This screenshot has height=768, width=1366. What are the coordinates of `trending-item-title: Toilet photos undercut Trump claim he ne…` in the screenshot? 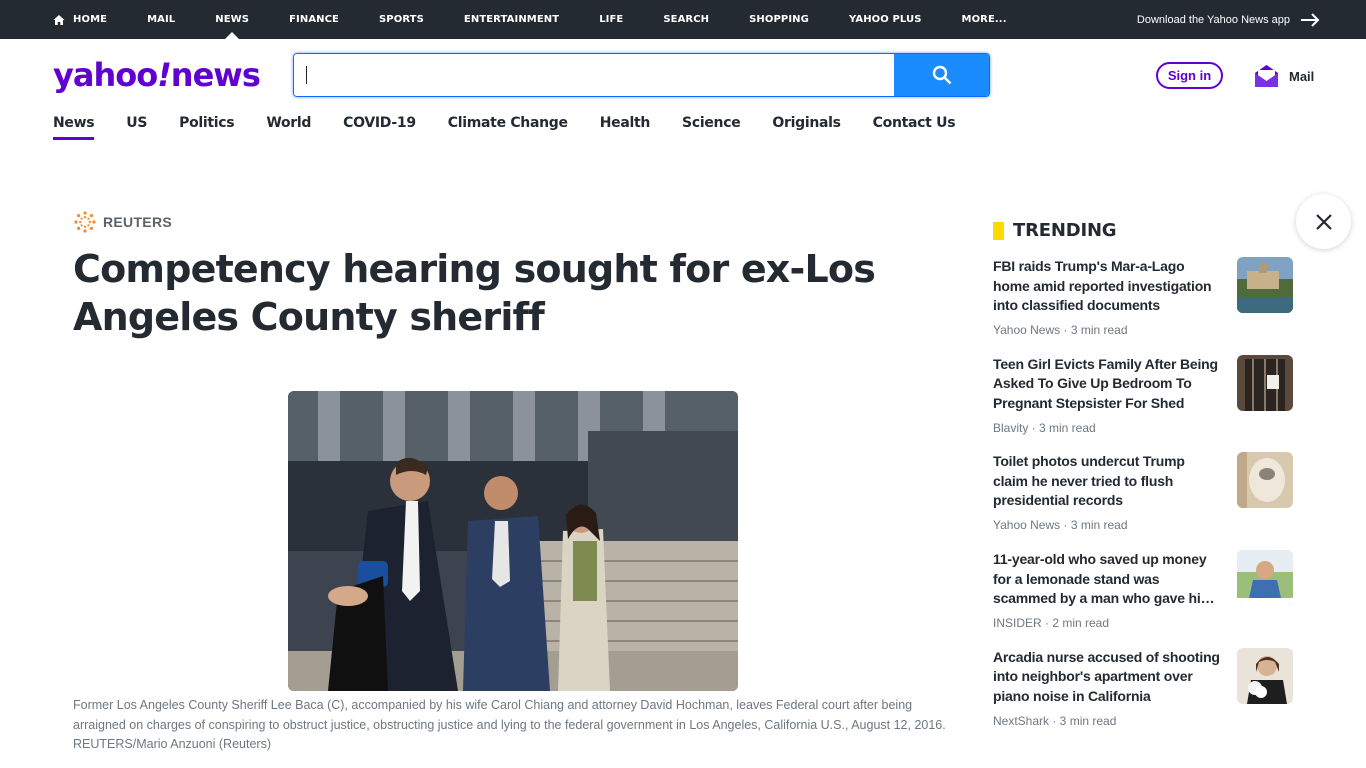 It's located at (1107, 481).